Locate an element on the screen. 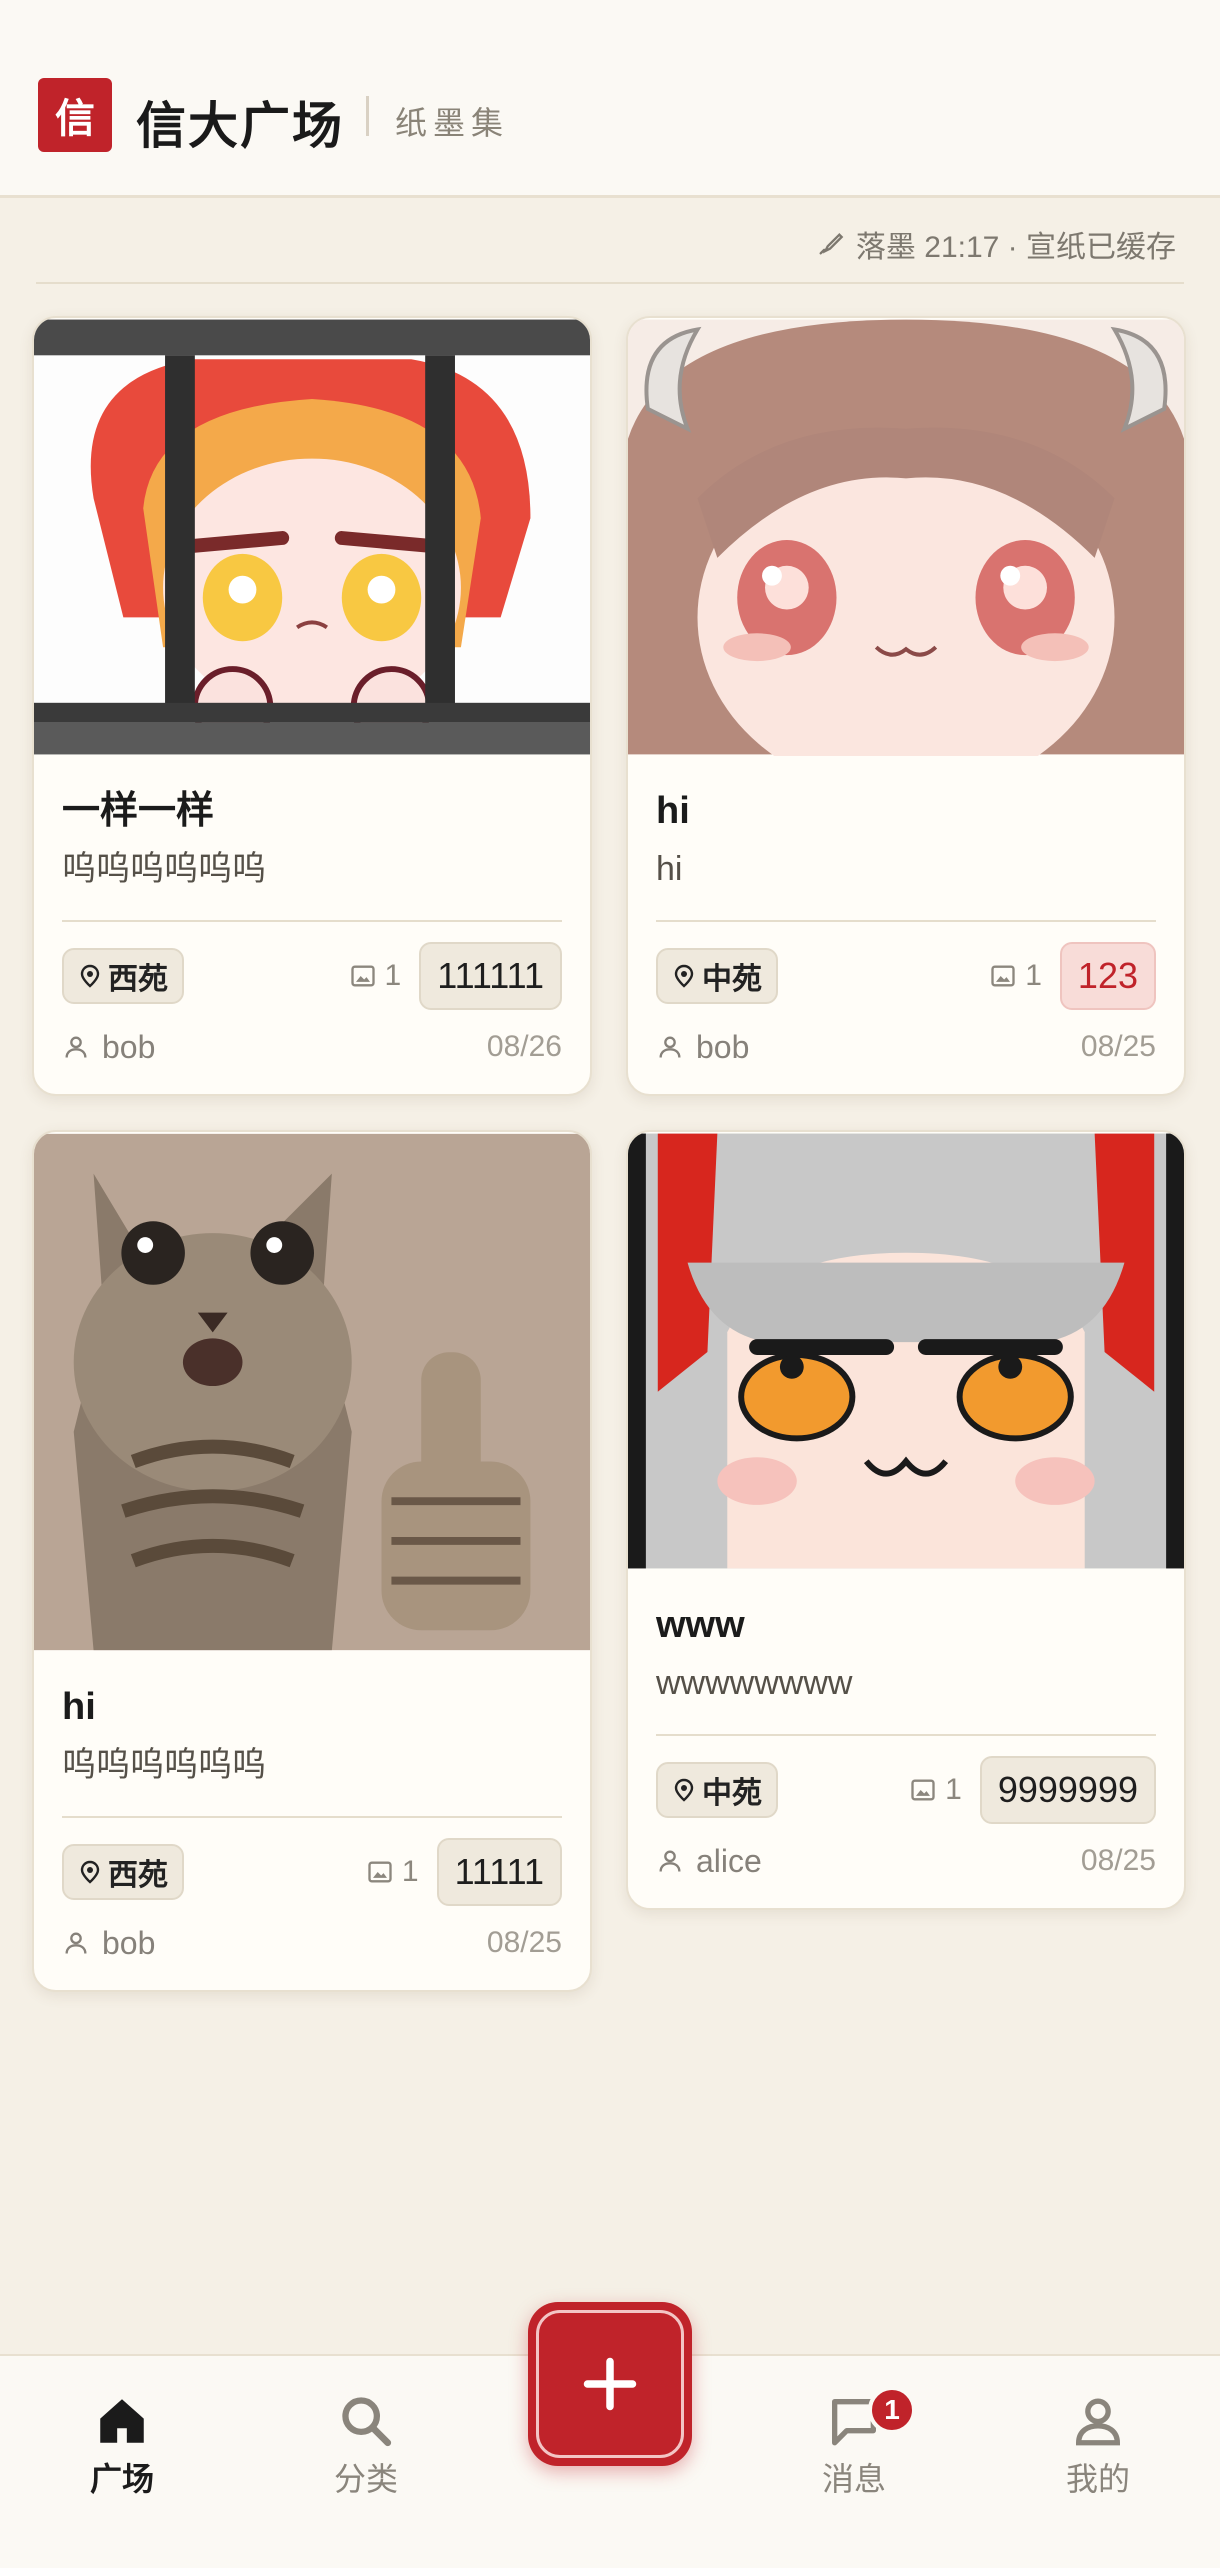 This screenshot has height=2568, width=1220. plus-icon is located at coordinates (610, 2384).